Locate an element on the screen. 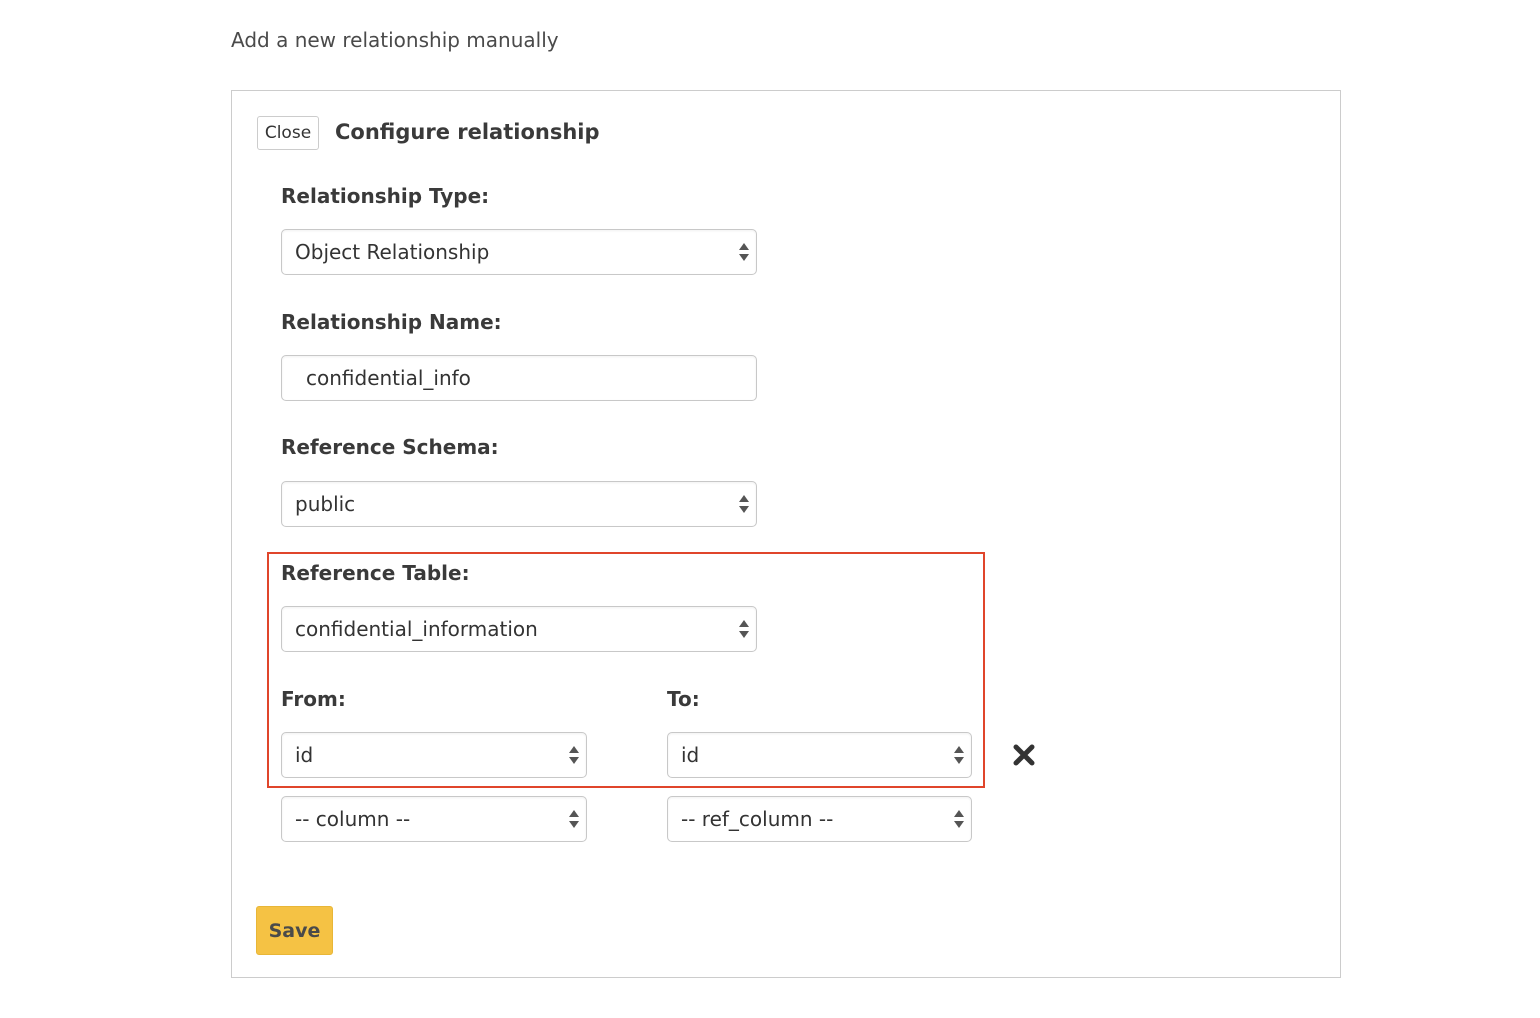 This screenshot has height=1018, width=1540. reference-table-label: Reference Table: is located at coordinates (375, 573).